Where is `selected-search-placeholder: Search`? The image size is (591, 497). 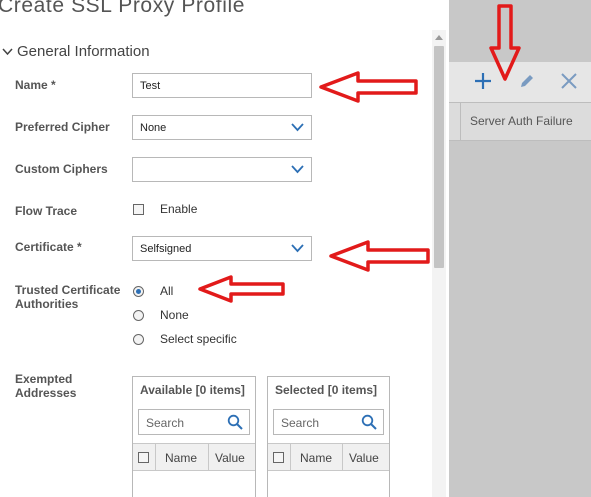
selected-search-placeholder: Search is located at coordinates (300, 423).